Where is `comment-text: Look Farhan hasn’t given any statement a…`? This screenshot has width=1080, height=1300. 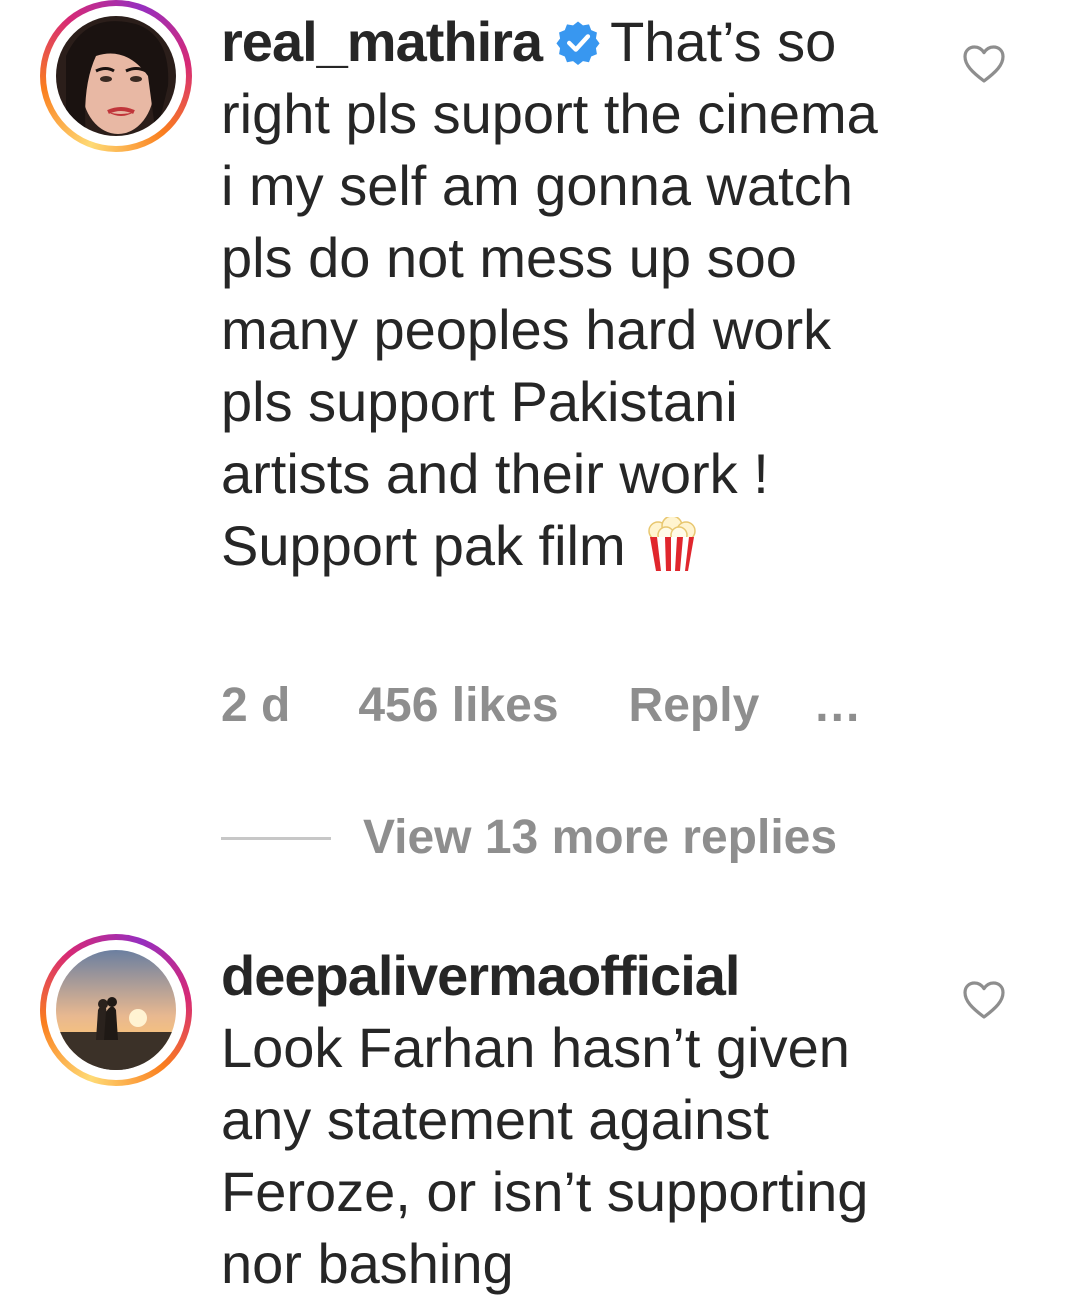 comment-text: Look Farhan hasn’t given any statement a… is located at coordinates (545, 1155).